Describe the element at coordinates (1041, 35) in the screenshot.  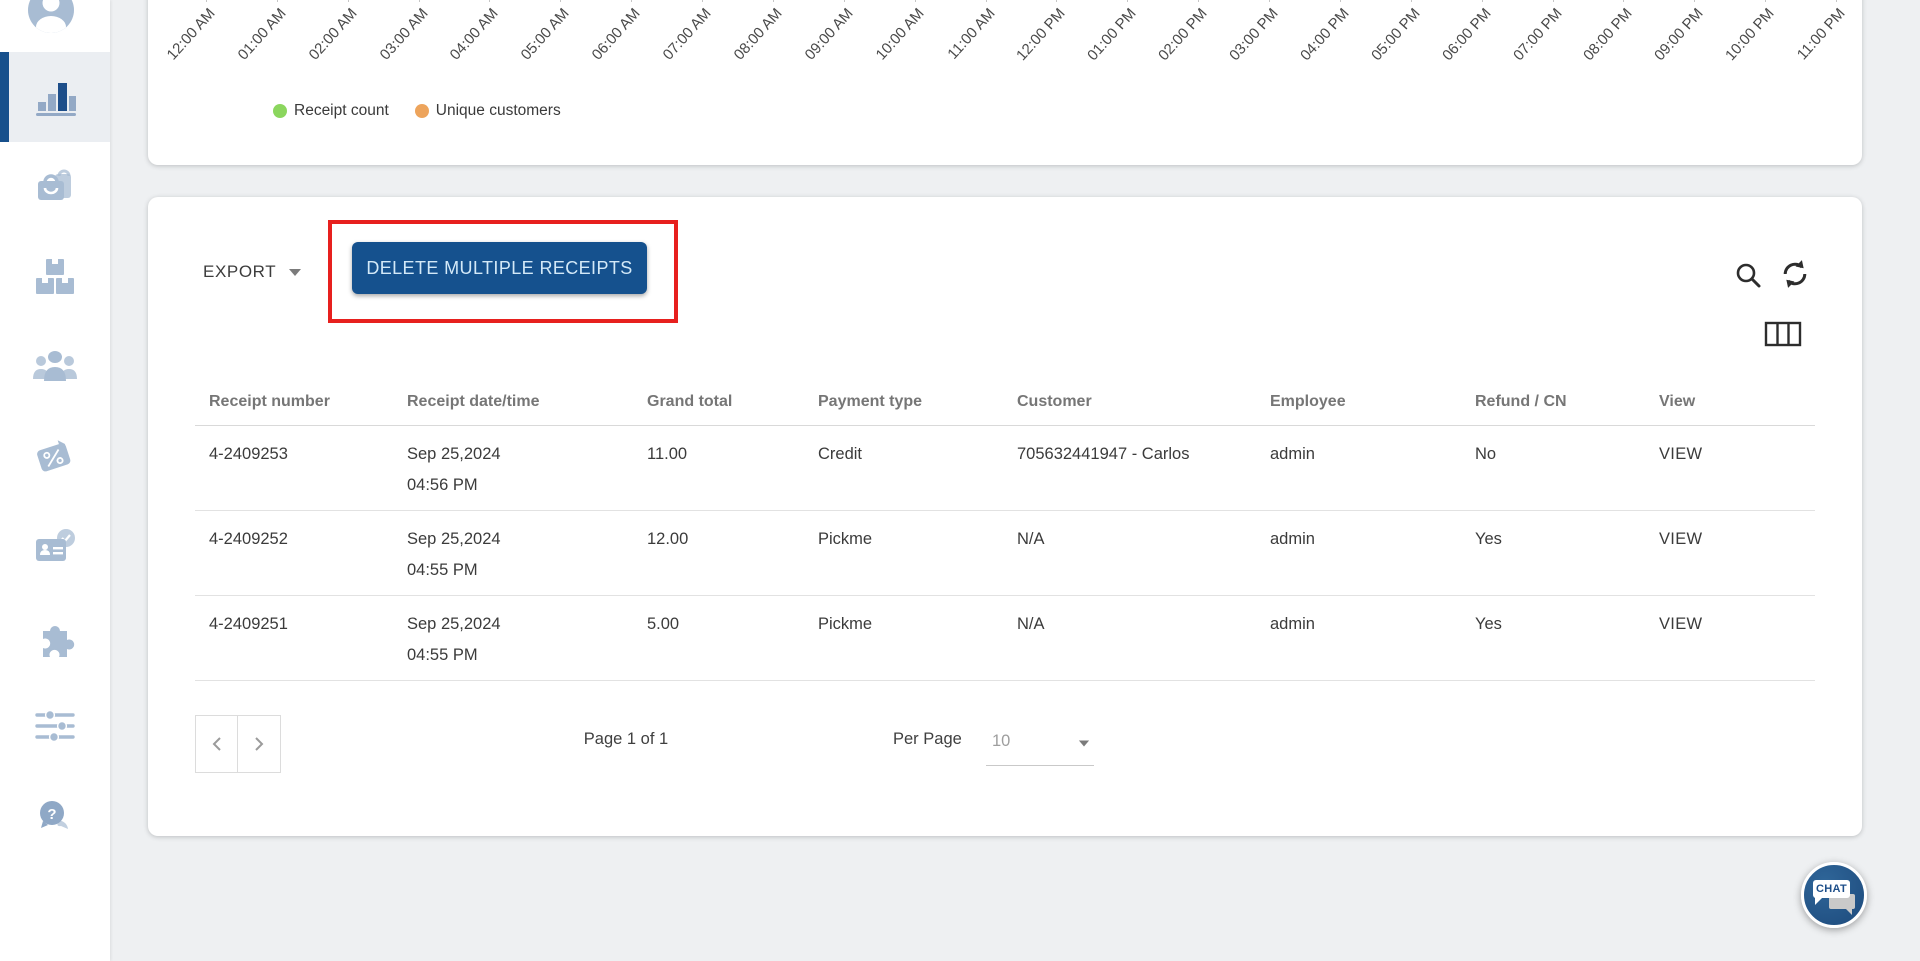
I see `x-axis-label: 12:00 PM` at that location.